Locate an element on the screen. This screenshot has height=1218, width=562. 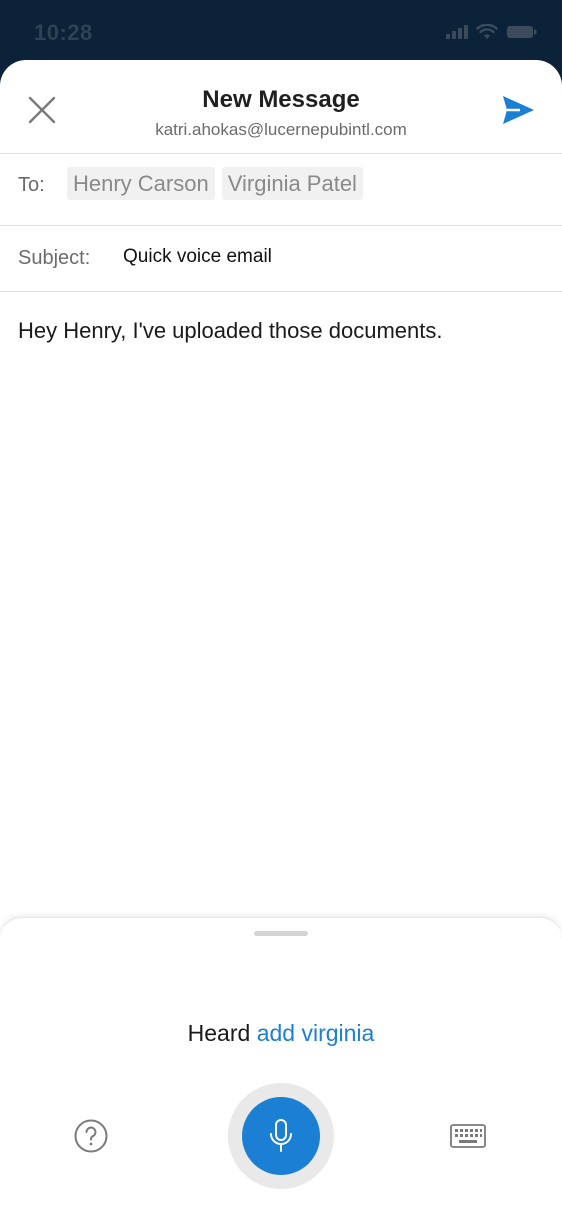
wifi-icon is located at coordinates (487, 31).